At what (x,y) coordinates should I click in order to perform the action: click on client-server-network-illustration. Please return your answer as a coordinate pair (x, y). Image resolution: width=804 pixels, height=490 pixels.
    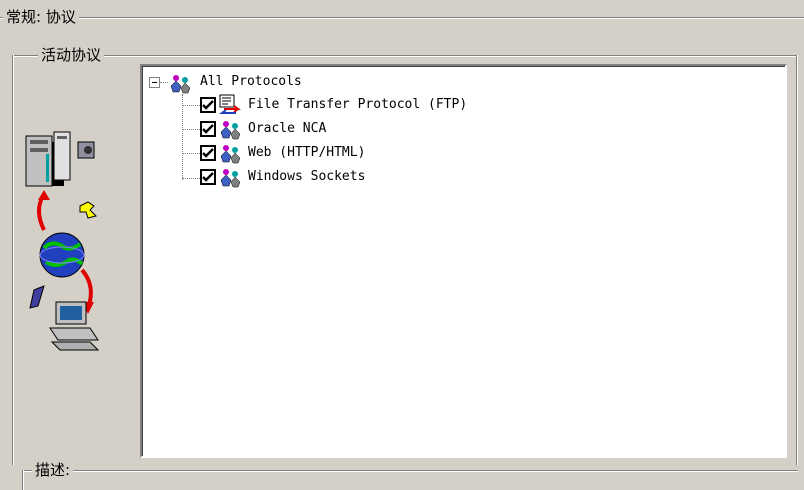
    Looking at the image, I should click on (67, 242).